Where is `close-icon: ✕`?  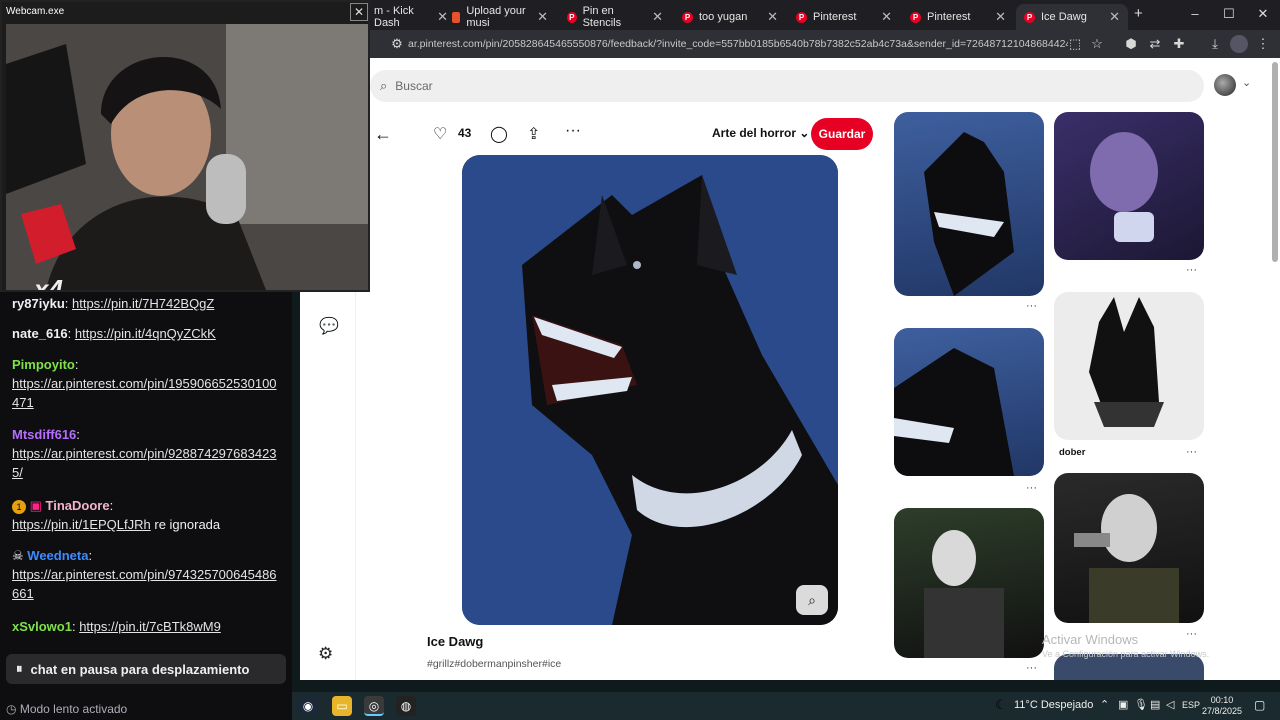 close-icon: ✕ is located at coordinates (359, 12).